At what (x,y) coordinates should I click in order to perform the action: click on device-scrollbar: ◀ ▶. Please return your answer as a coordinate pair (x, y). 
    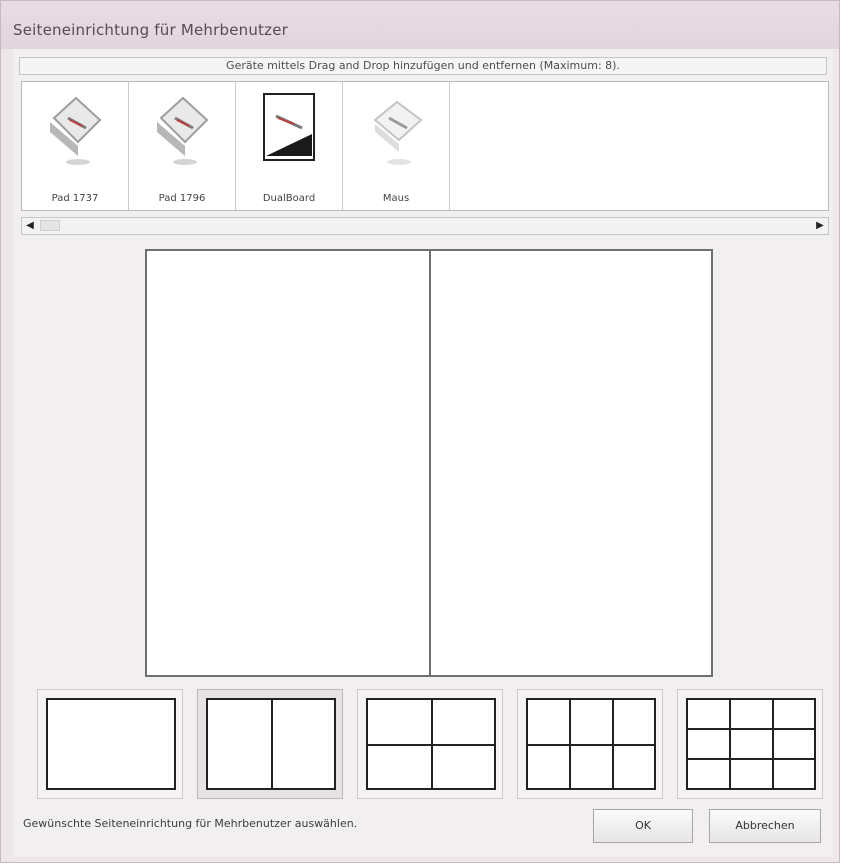
    Looking at the image, I should click on (425, 226).